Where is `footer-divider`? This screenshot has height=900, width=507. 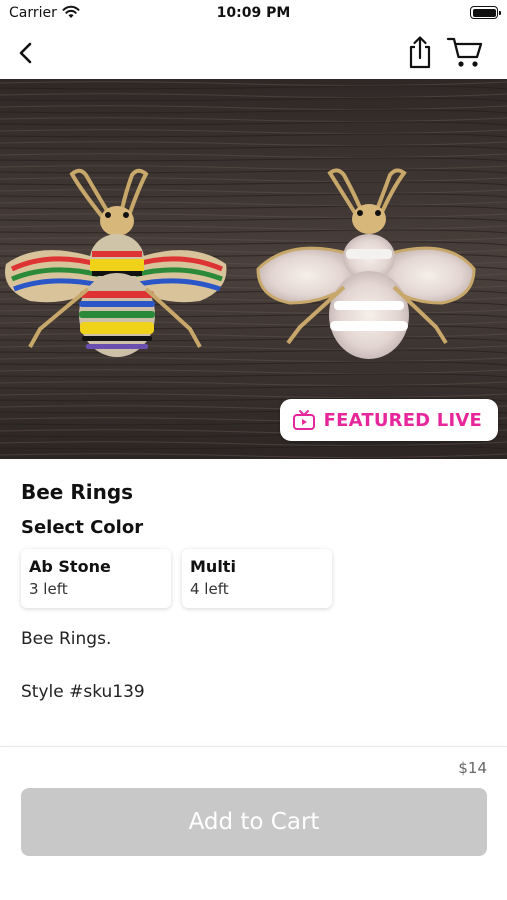
footer-divider is located at coordinates (253, 746).